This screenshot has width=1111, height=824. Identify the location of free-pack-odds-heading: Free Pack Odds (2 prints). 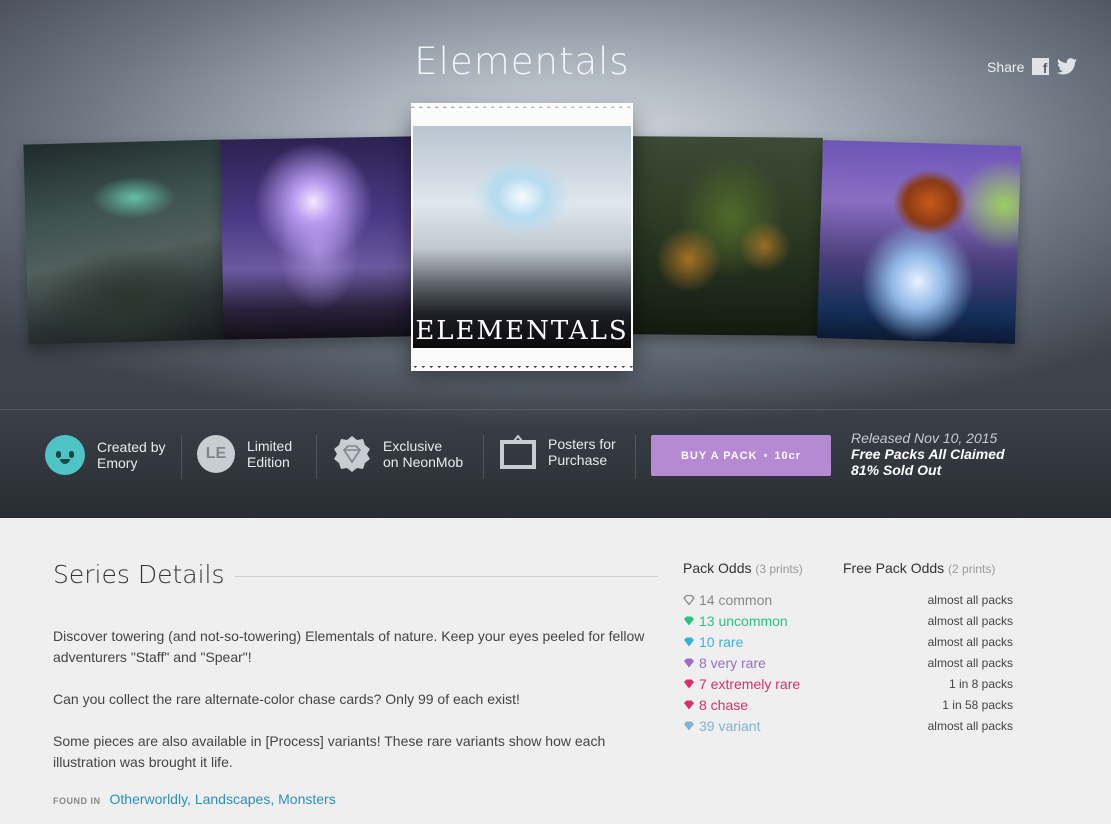
(919, 568).